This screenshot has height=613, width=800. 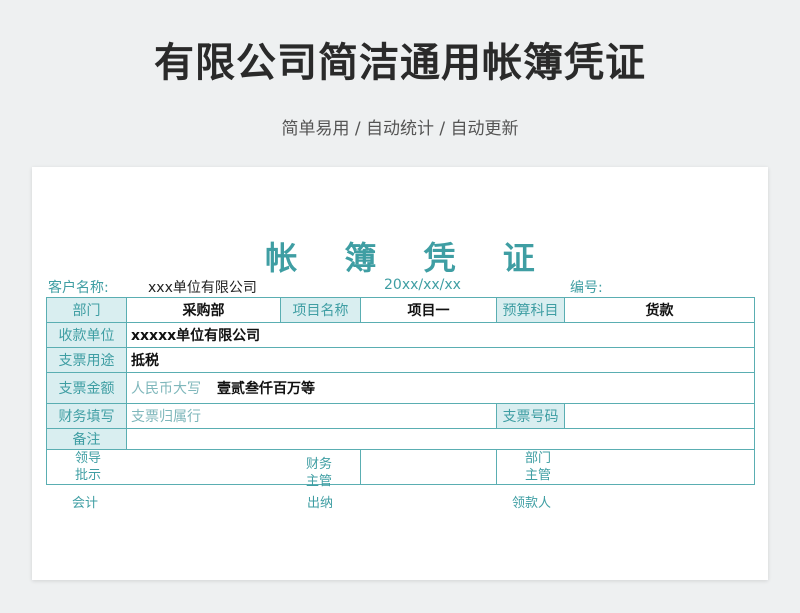 What do you see at coordinates (428, 467) in the screenshot?
I see `finance-supervisor-cell` at bounding box center [428, 467].